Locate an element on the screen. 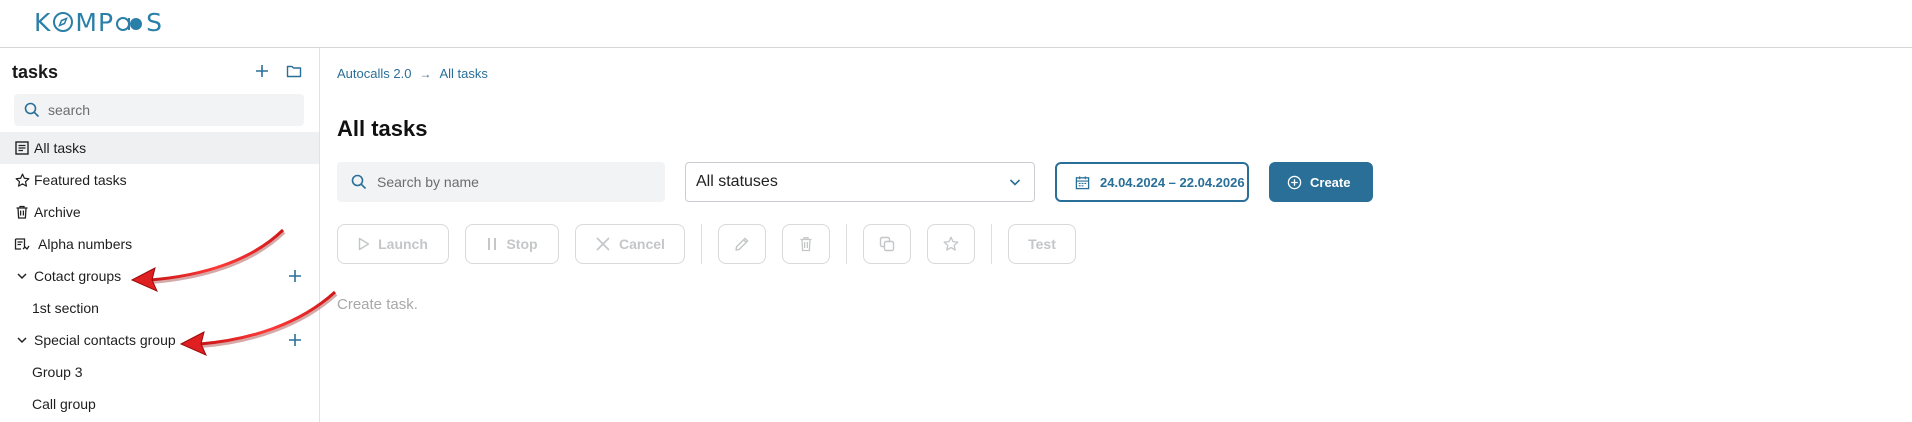 This screenshot has width=1912, height=422. edit-button is located at coordinates (742, 244).